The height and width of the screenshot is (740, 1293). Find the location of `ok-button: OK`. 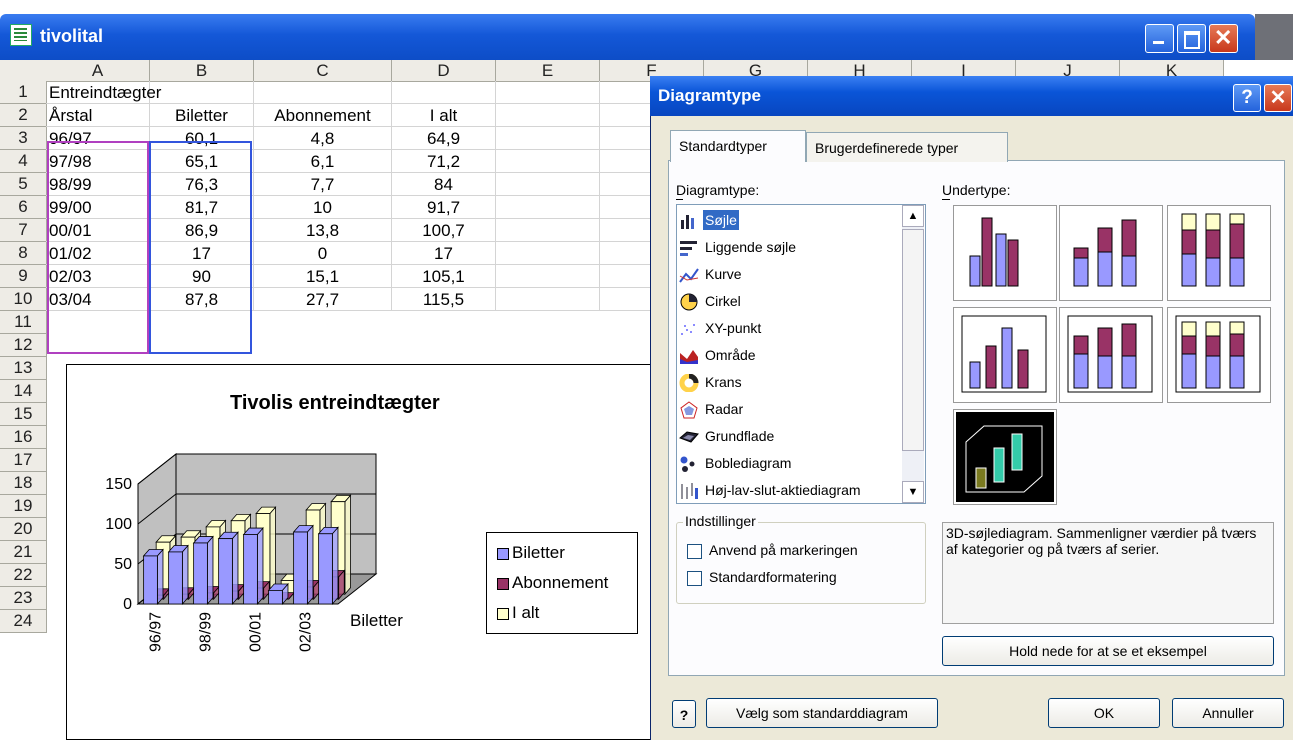

ok-button: OK is located at coordinates (1104, 713).